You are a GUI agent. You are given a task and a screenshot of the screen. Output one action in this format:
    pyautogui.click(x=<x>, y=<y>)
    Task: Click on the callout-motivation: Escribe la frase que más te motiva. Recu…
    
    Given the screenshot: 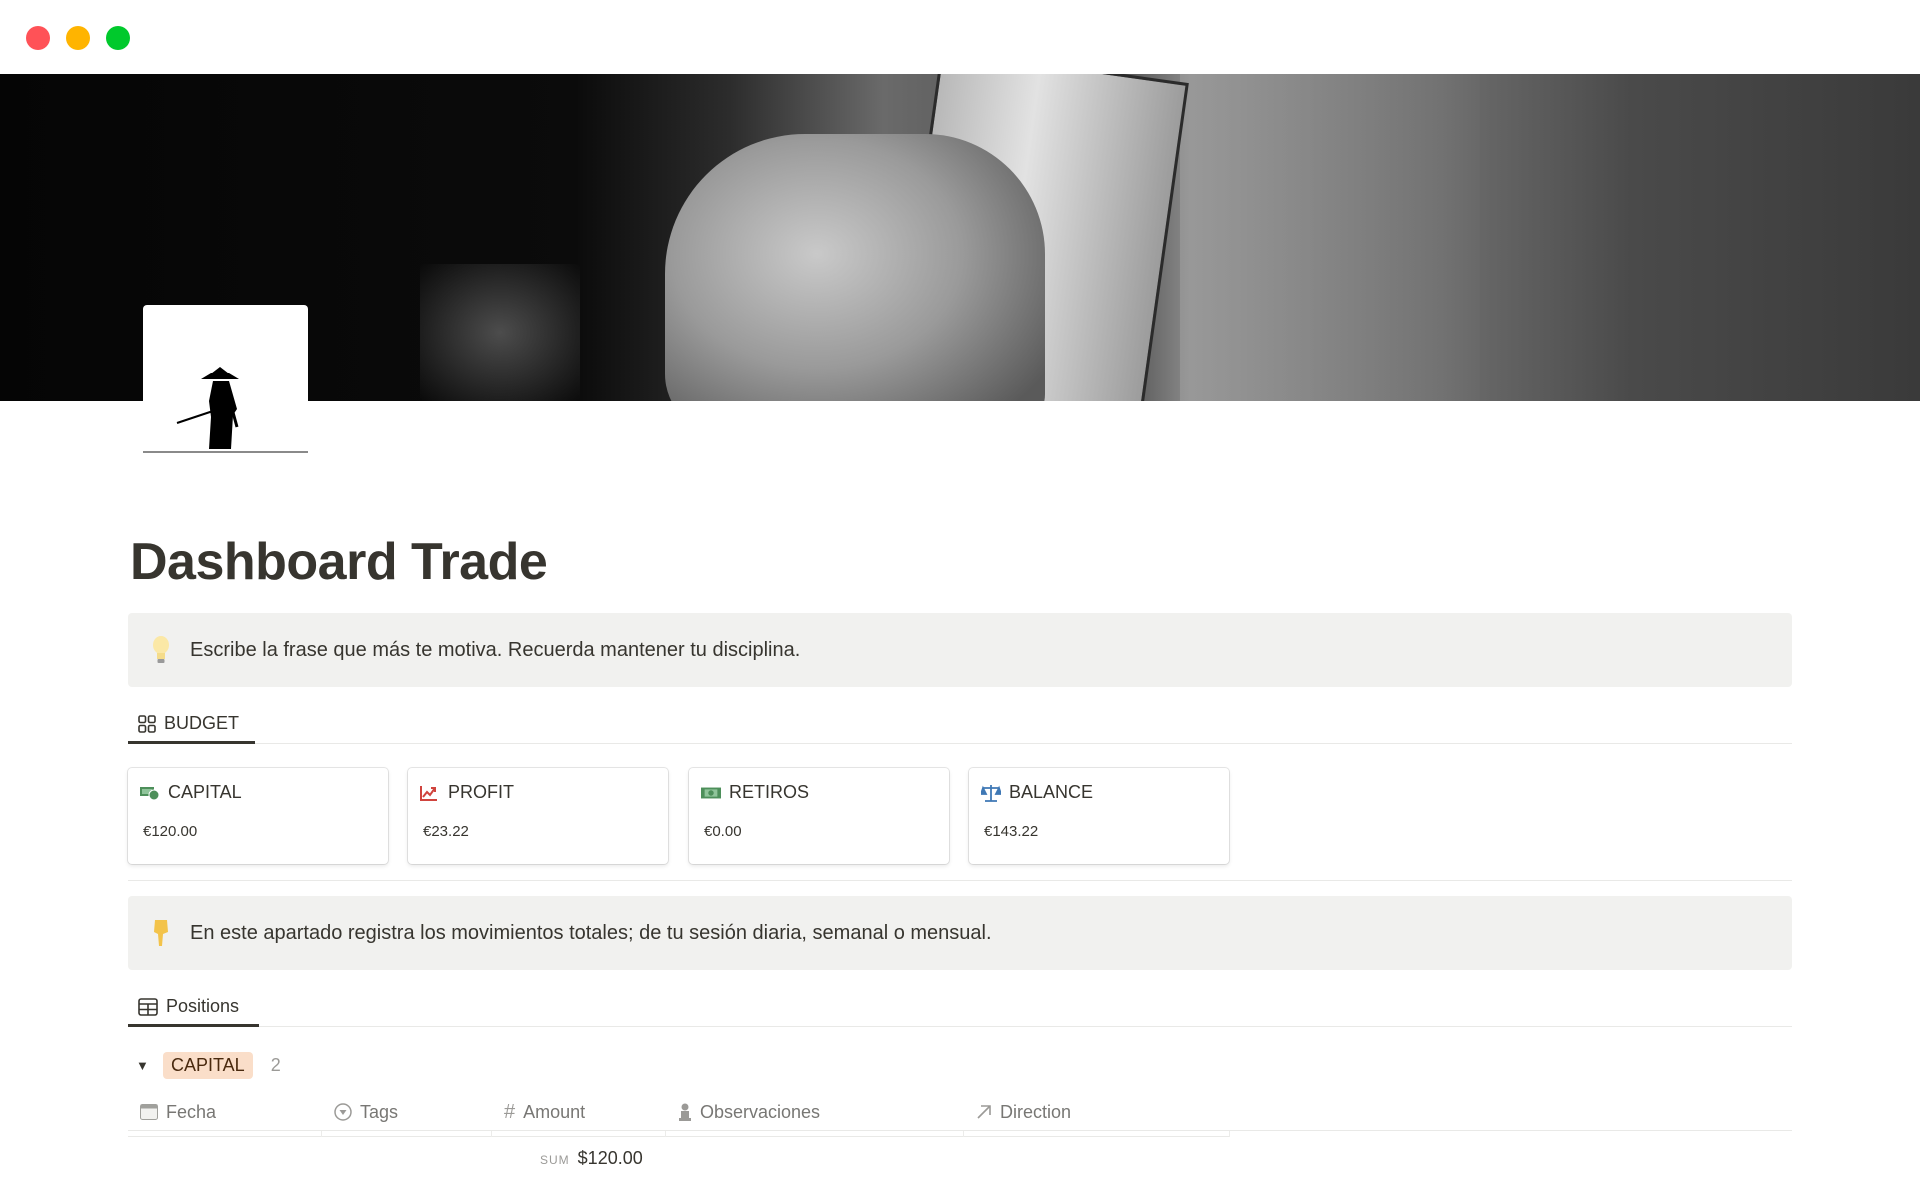 What is the action you would take?
    pyautogui.click(x=960, y=650)
    